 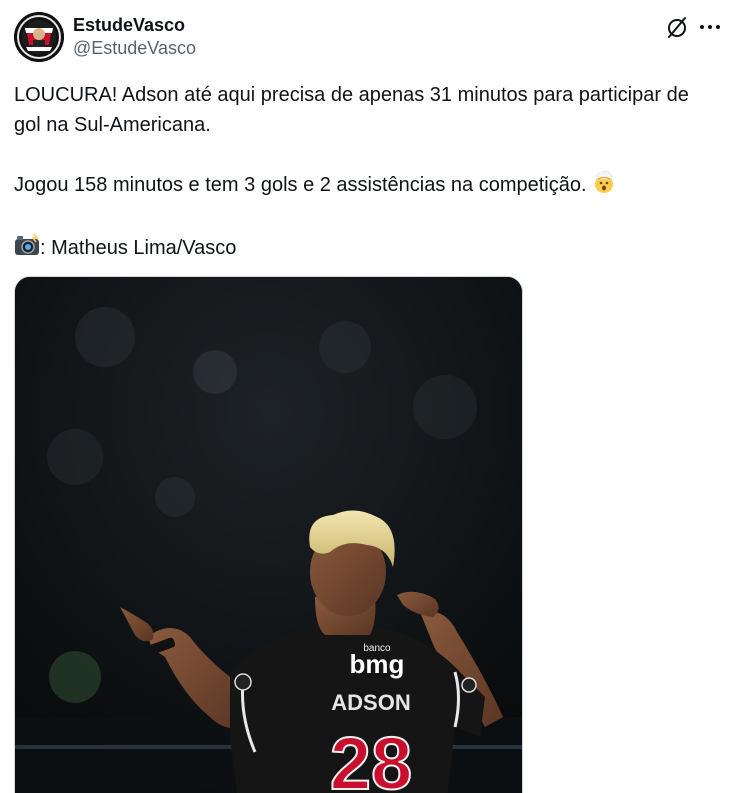 I want to click on author-avatar, so click(x=39, y=37).